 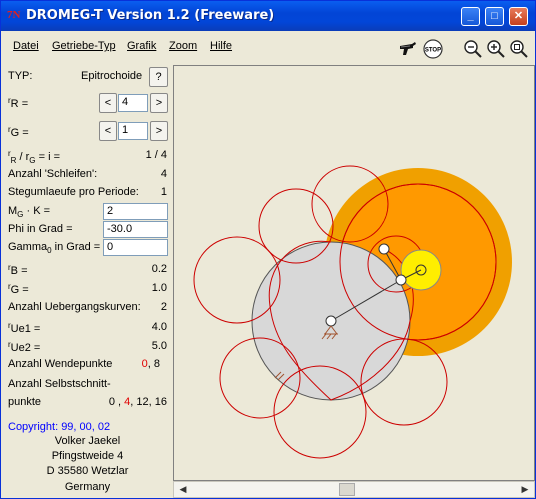 What do you see at coordinates (18, 270) in the screenshot?
I see `rB-label: rB =` at bounding box center [18, 270].